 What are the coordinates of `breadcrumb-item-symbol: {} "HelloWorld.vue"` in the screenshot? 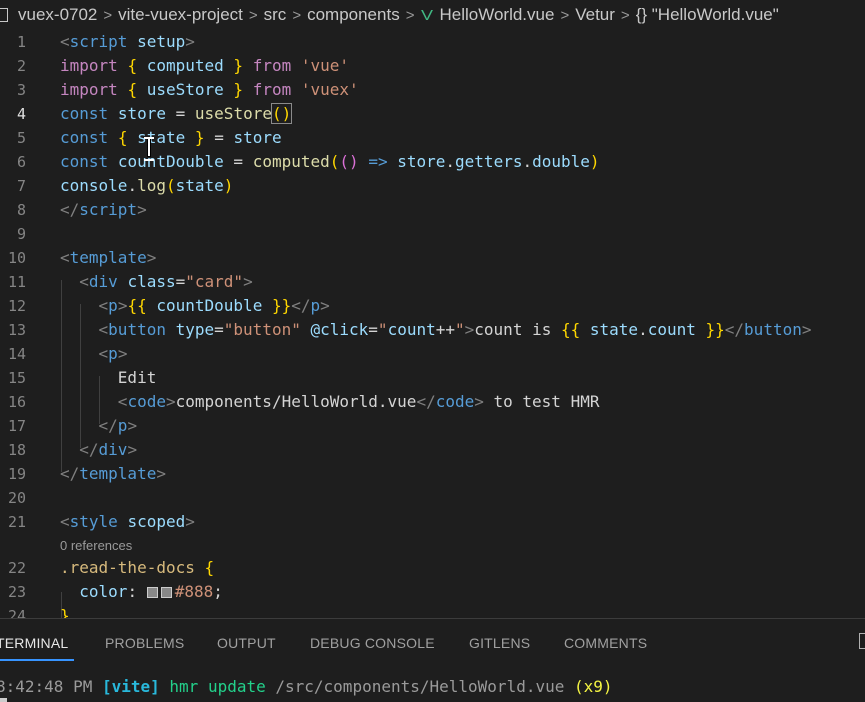 It's located at (707, 15).